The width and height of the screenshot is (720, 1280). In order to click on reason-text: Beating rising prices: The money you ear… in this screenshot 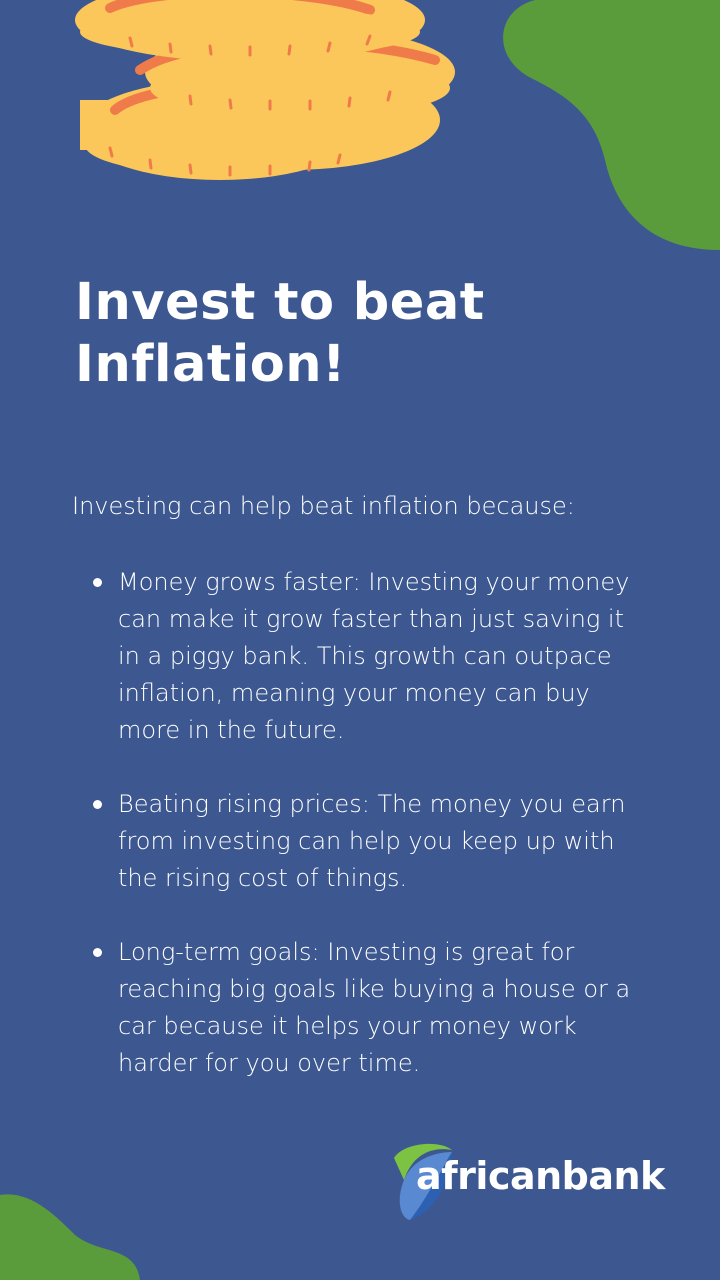, I will do `click(372, 841)`.